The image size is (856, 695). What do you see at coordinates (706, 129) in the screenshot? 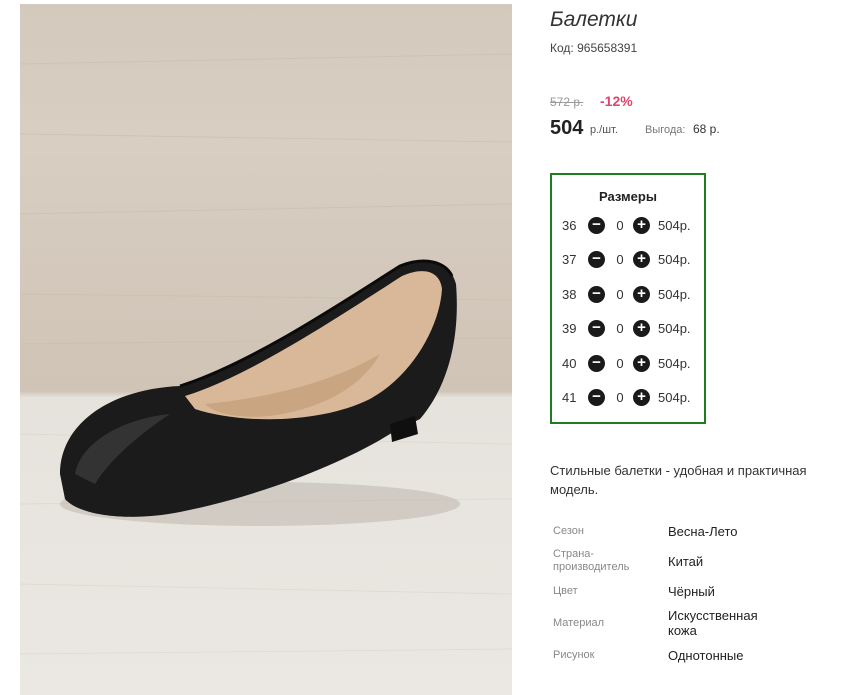
I see `benefit-value: 68 р.` at bounding box center [706, 129].